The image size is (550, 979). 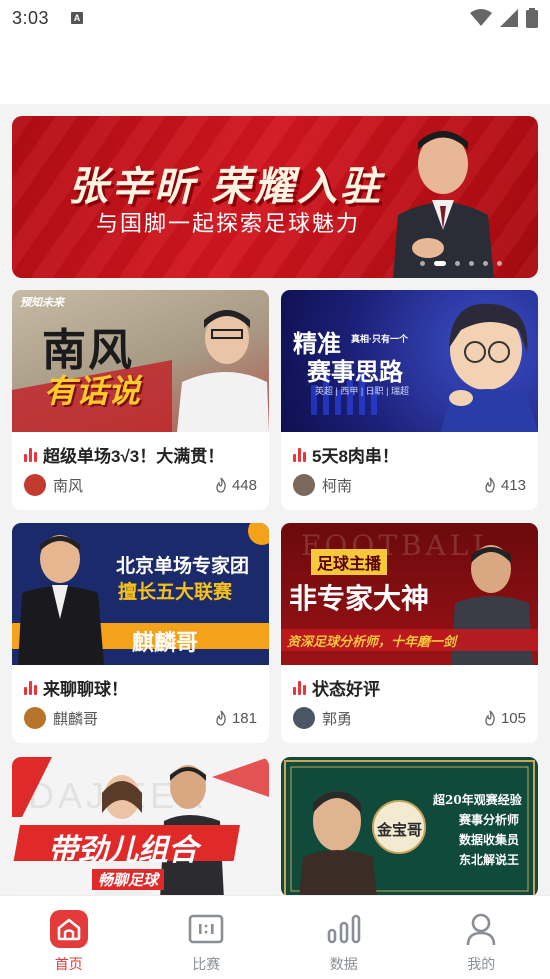 I want to click on cover-subtitle: 有话说, so click(x=92, y=391).